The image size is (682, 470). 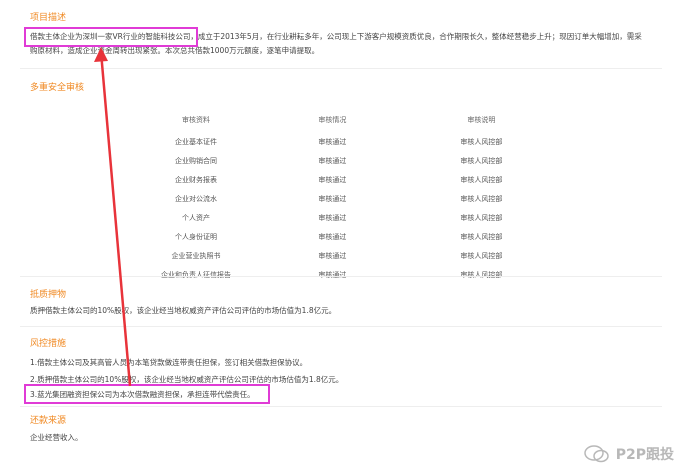 I want to click on watermark: P2P跟投, so click(x=628, y=454).